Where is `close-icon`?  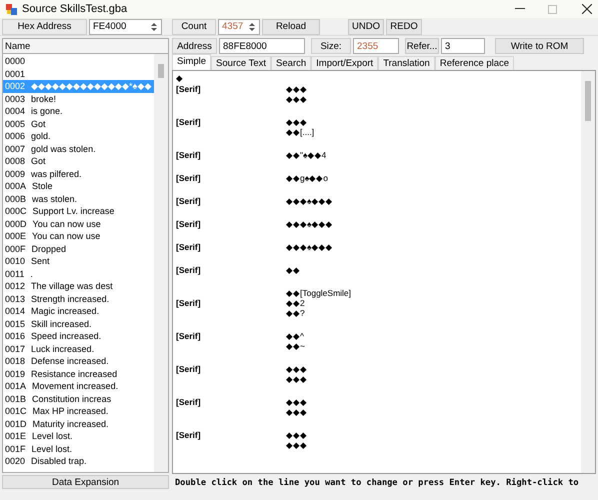
close-icon is located at coordinates (587, 9).